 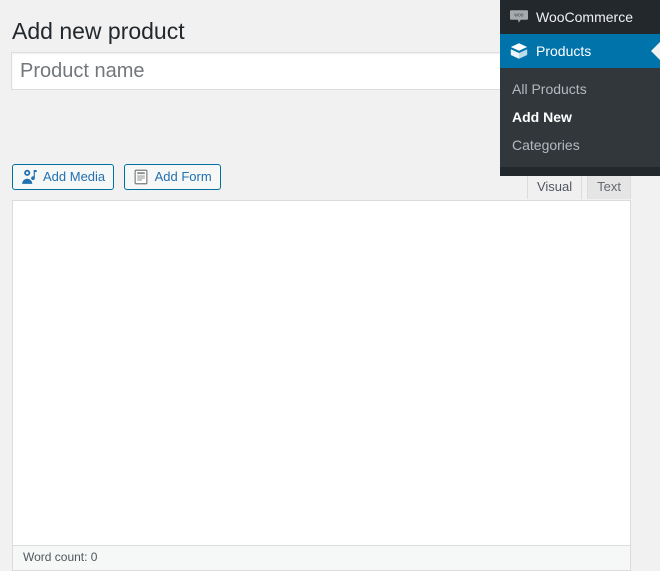 What do you see at coordinates (554, 185) in the screenshot?
I see `tab-visual: Visual` at bounding box center [554, 185].